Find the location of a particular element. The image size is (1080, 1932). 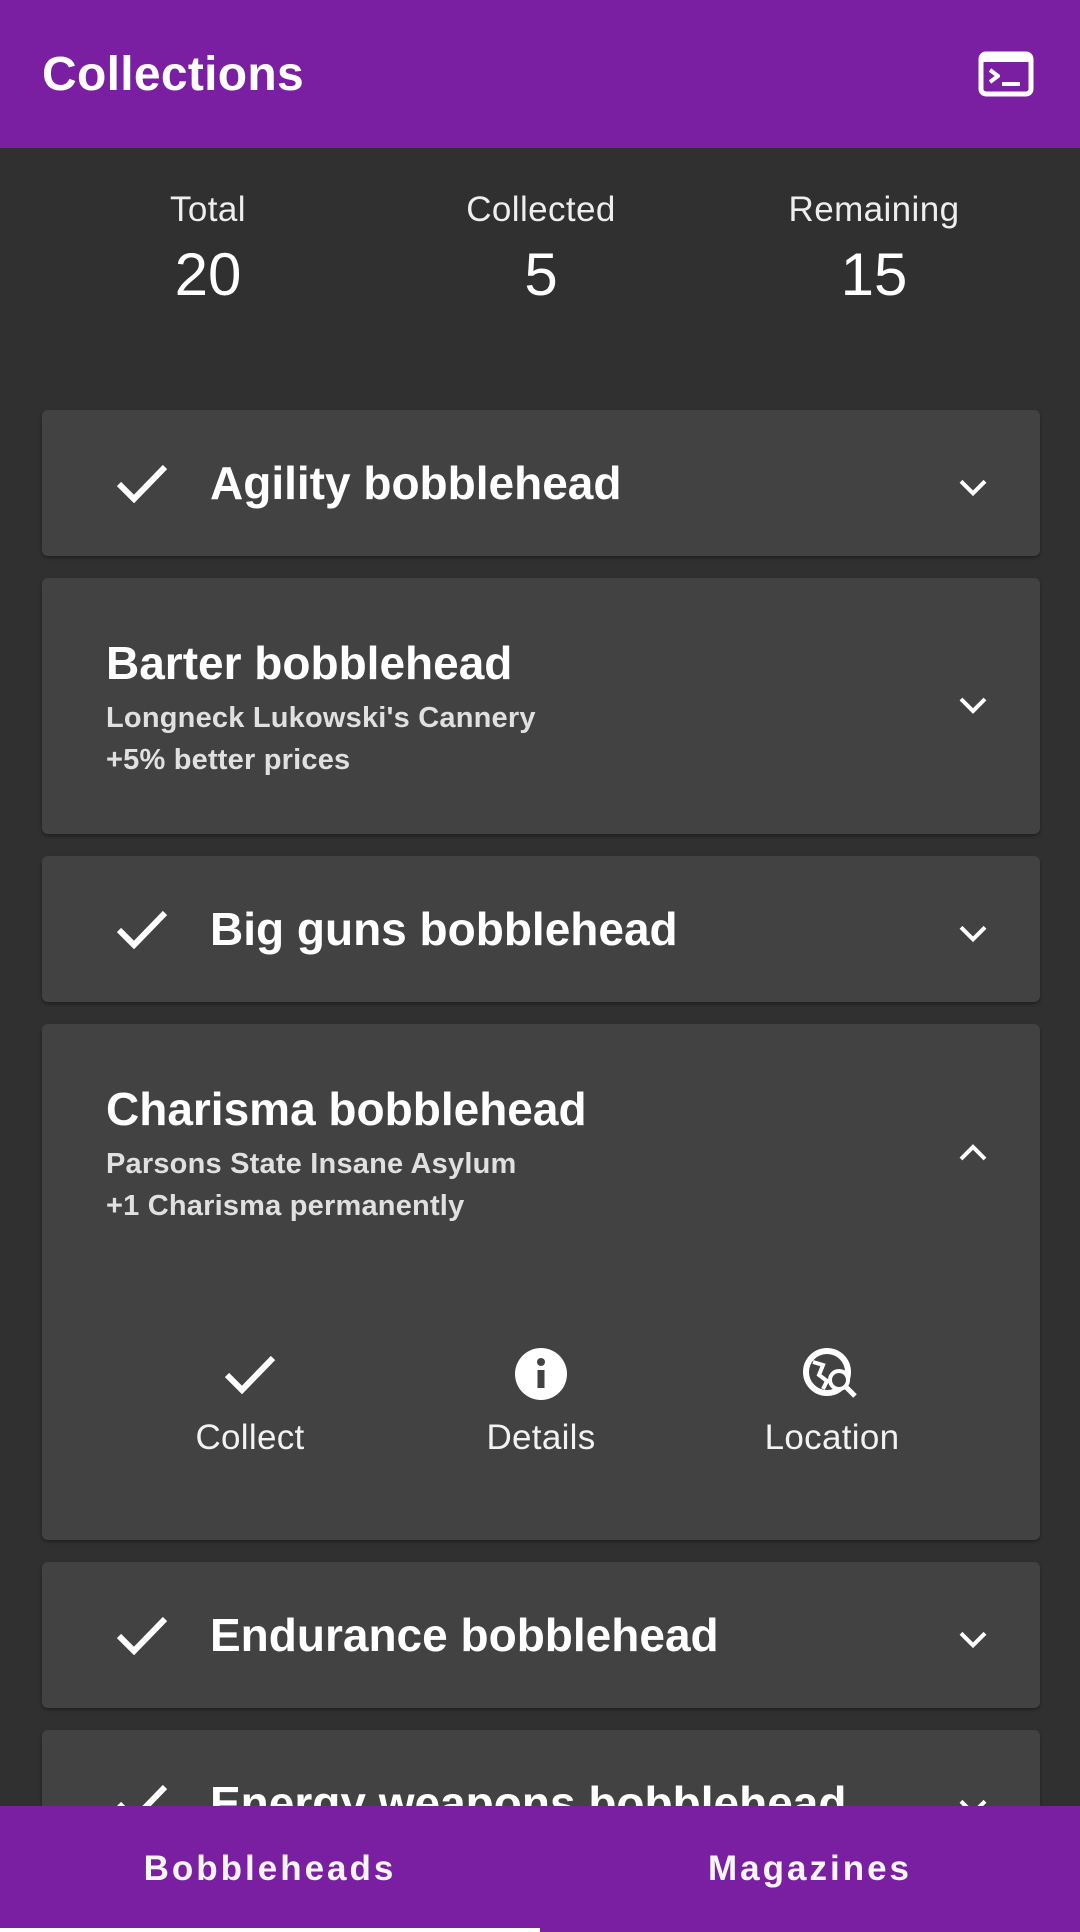

item-location: Longneck Lukowski's Cannery is located at coordinates (321, 718).